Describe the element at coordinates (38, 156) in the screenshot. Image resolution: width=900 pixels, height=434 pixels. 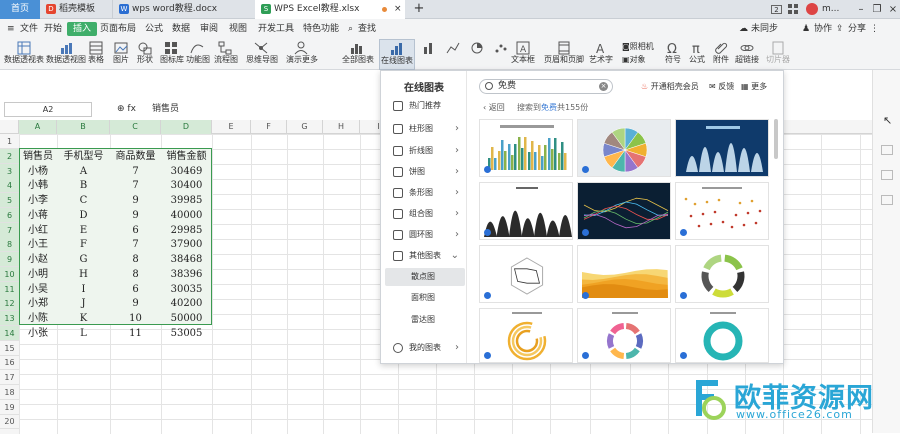
I see `table-header-cell: 销售员` at that location.